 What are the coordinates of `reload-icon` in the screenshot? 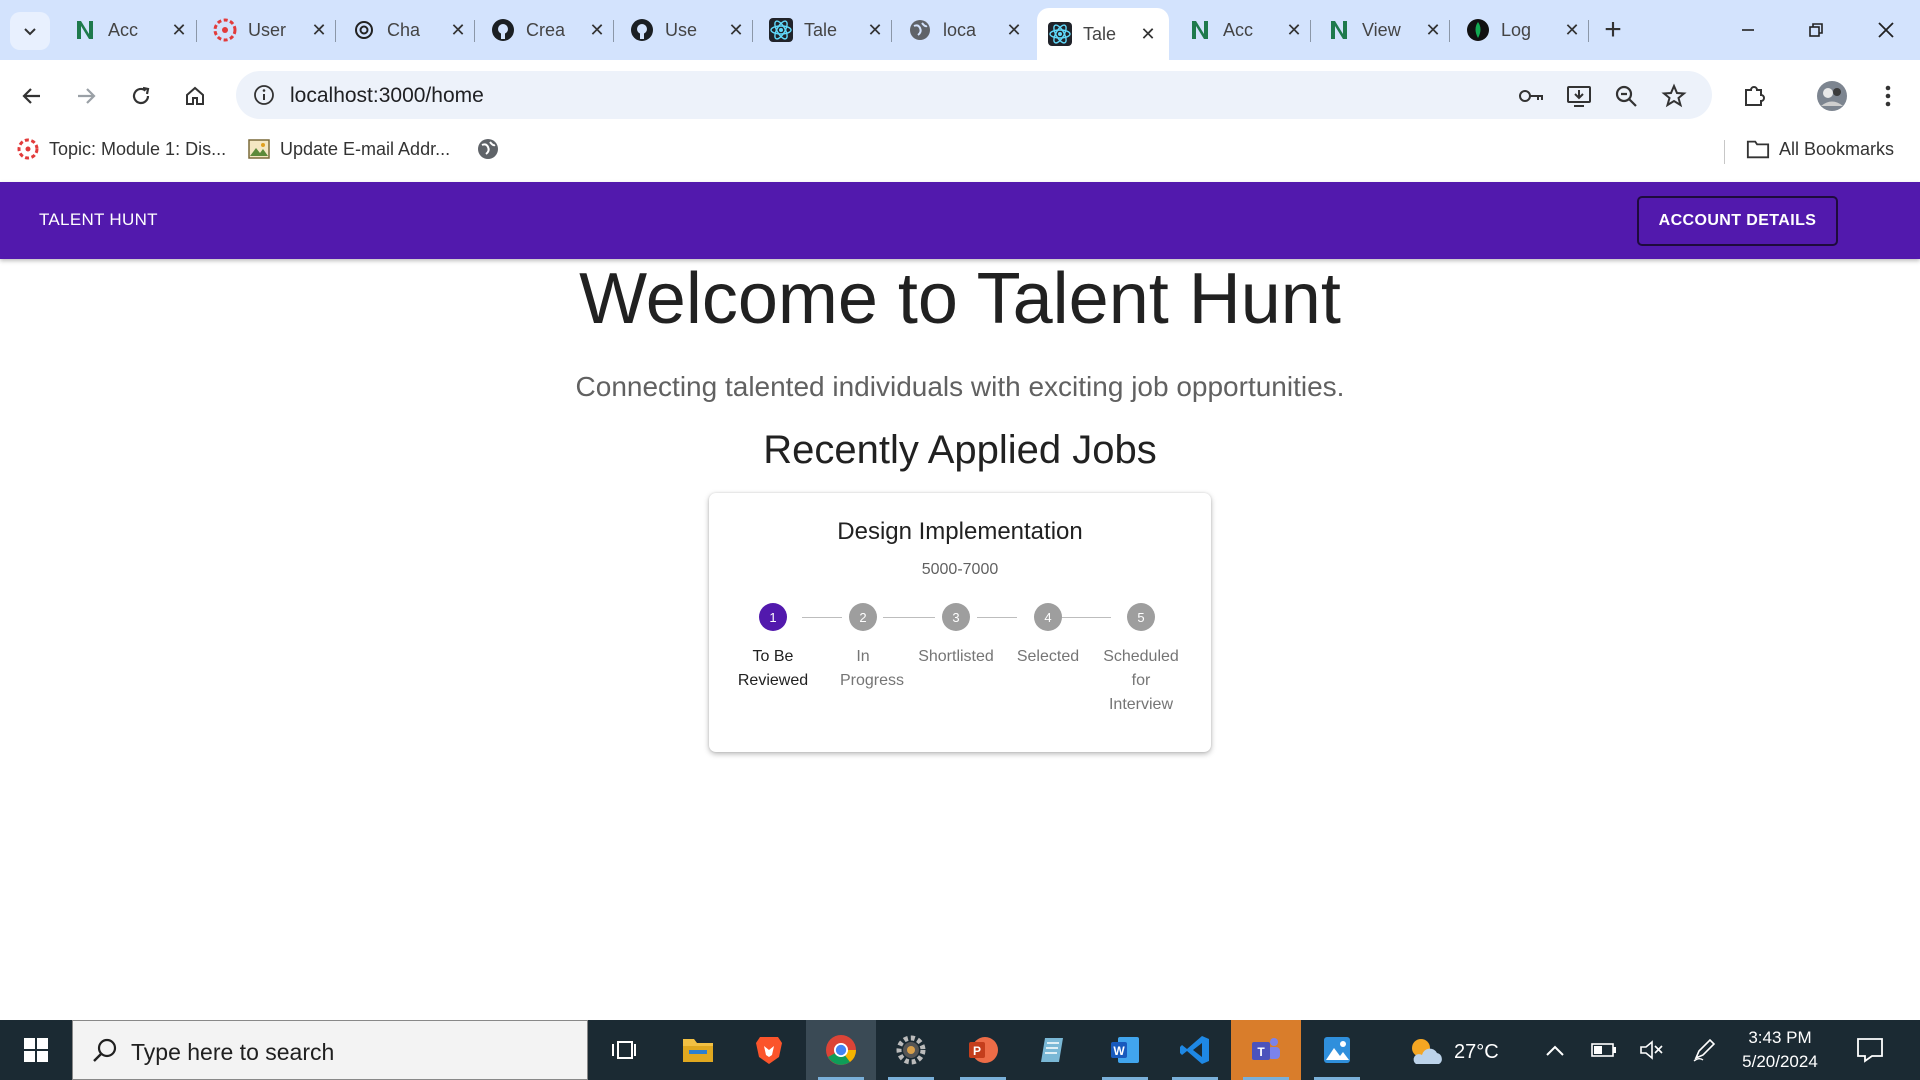 It's located at (141, 95).